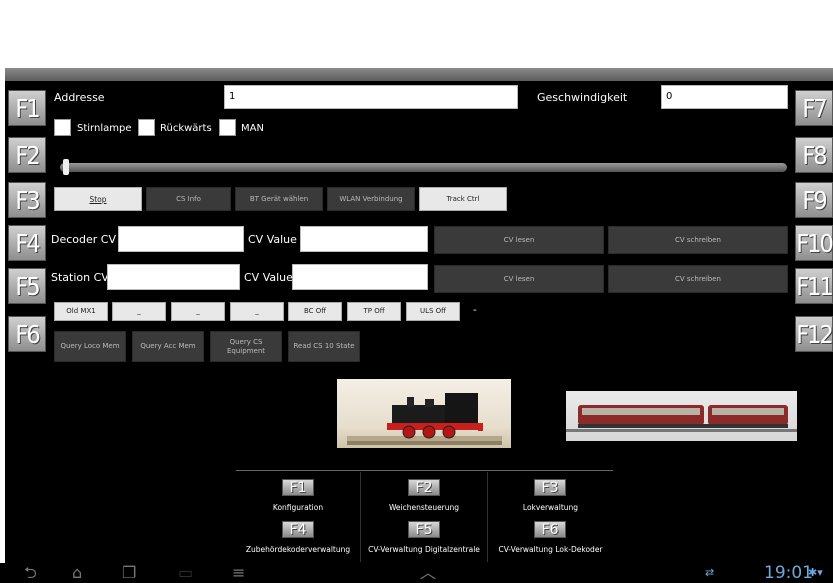 The height and width of the screenshot is (583, 833). Describe the element at coordinates (181, 239) in the screenshot. I see `decoder-cv-field` at that location.